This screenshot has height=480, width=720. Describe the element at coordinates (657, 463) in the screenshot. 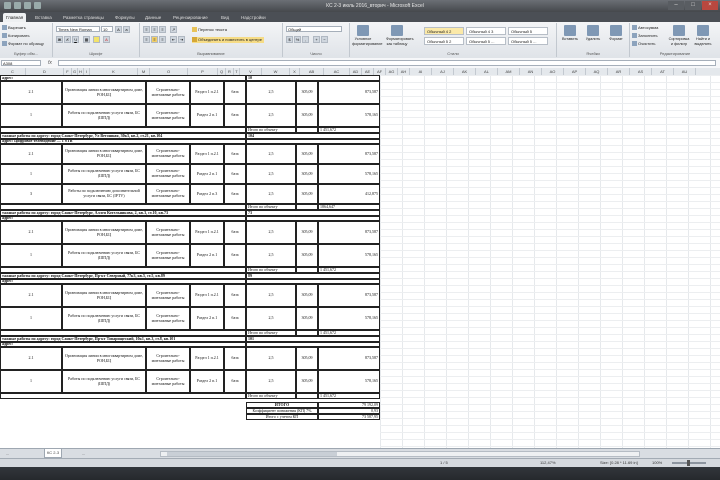

I see `zoom-percent: 100%` at that location.